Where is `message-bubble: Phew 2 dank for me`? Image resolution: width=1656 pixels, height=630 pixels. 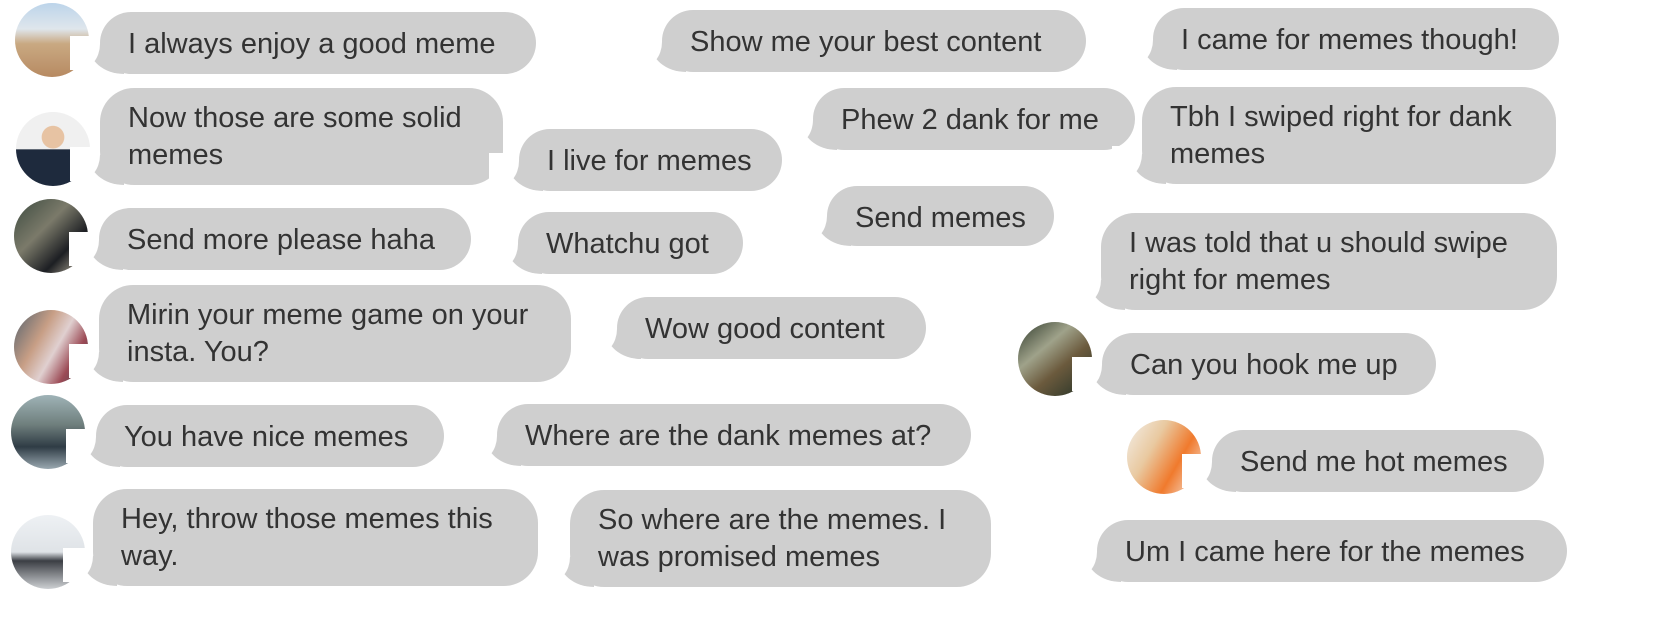
message-bubble: Phew 2 dank for me is located at coordinates (959, 119).